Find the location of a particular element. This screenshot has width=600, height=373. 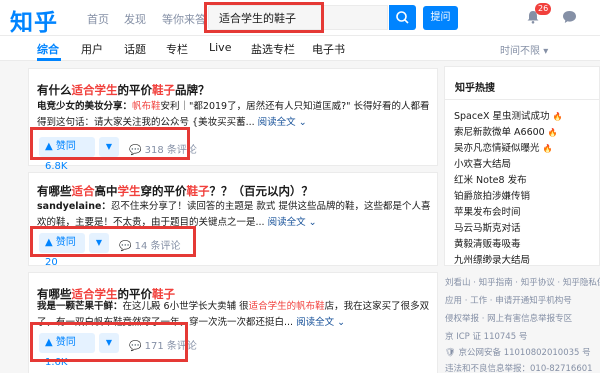

time-filter-dropdown: 时间不限 ▾ is located at coordinates (524, 49).